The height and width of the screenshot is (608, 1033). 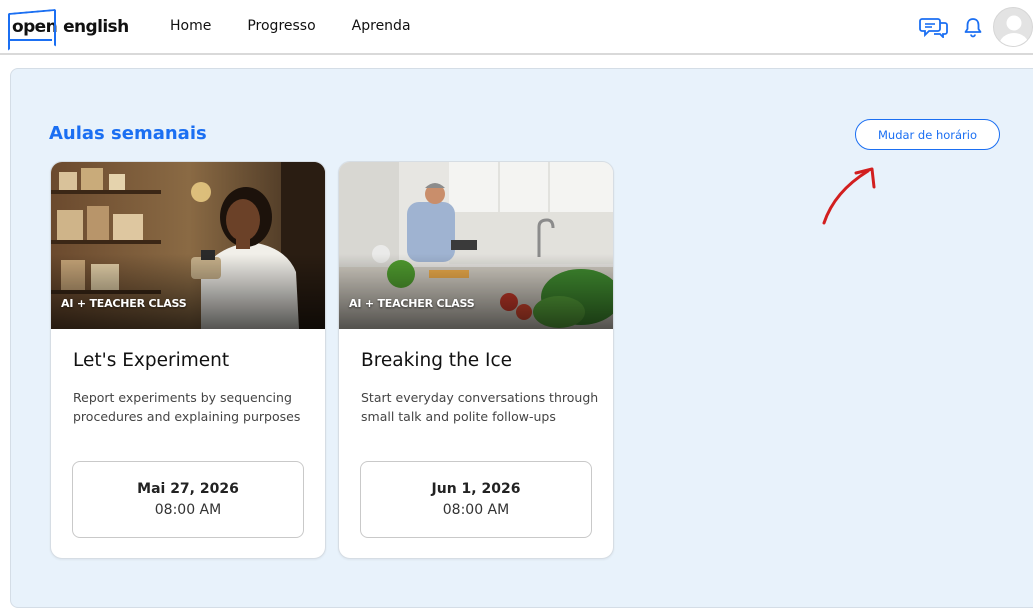 What do you see at coordinates (34, 29) in the screenshot?
I see `logo-open-text: open` at bounding box center [34, 29].